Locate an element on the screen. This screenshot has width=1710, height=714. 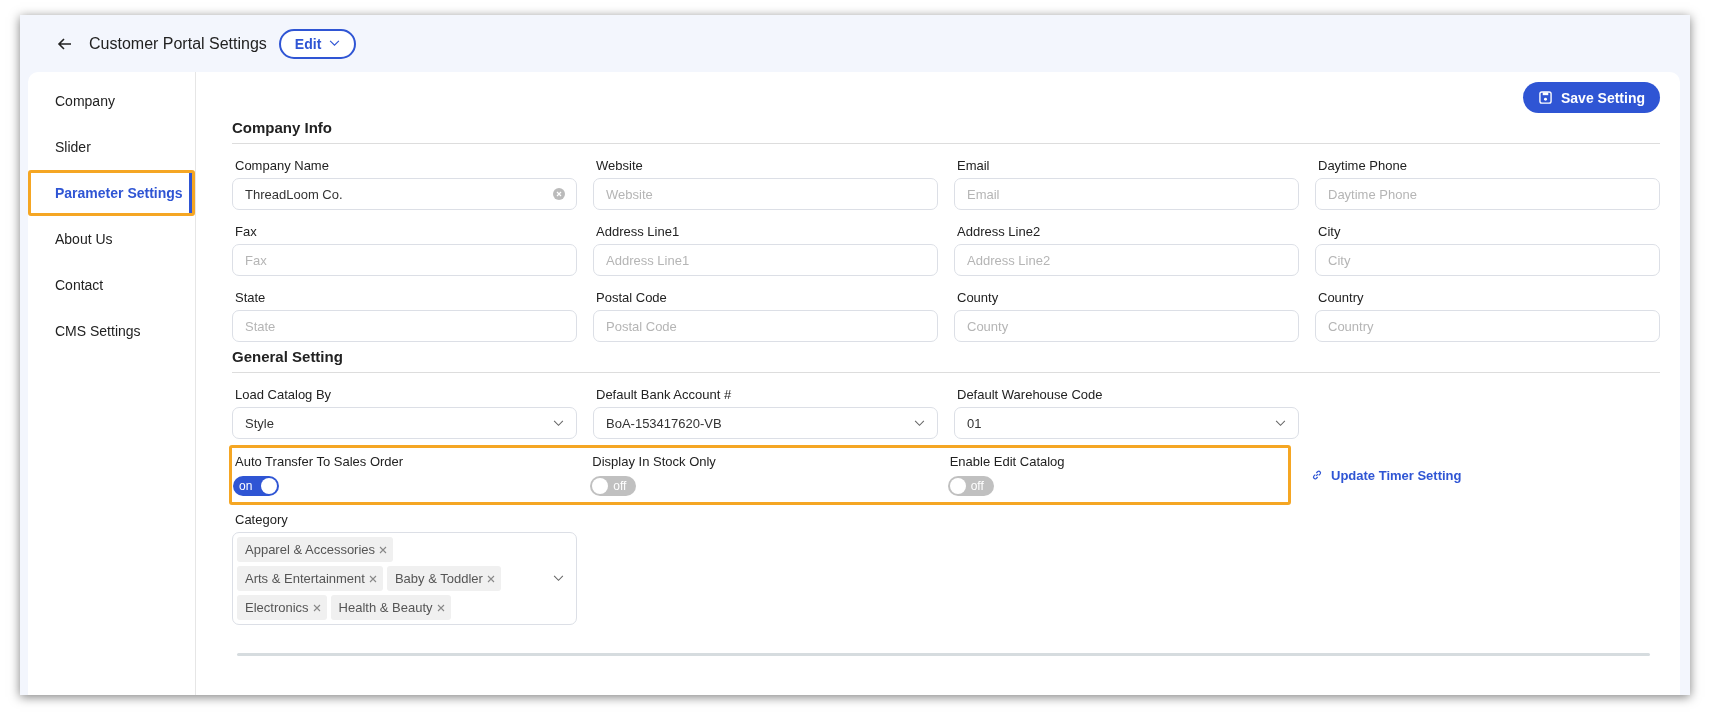
toggle-label: Enable Edit Catalog is located at coordinates (1006, 461).